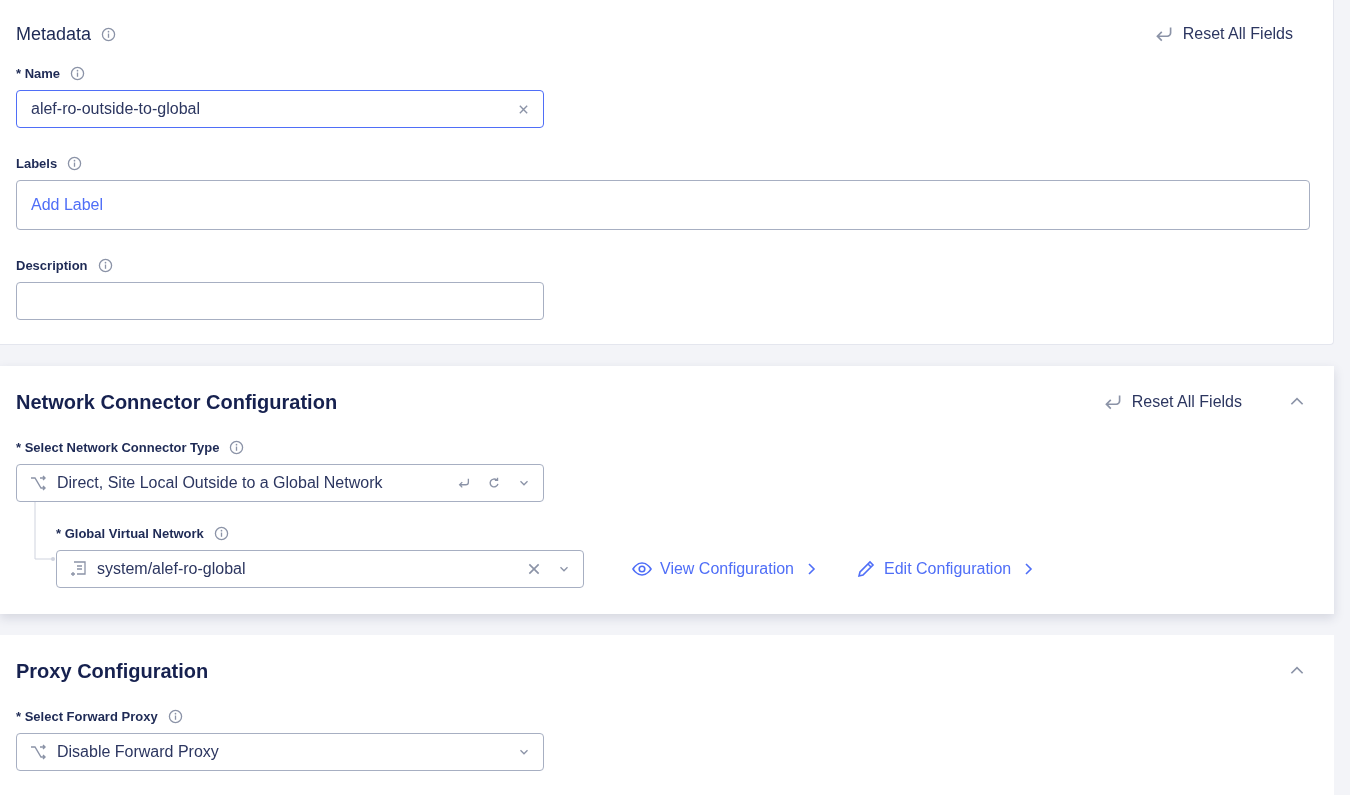 The image size is (1350, 795). I want to click on view-configuration-link: View Configuration, so click(724, 569).